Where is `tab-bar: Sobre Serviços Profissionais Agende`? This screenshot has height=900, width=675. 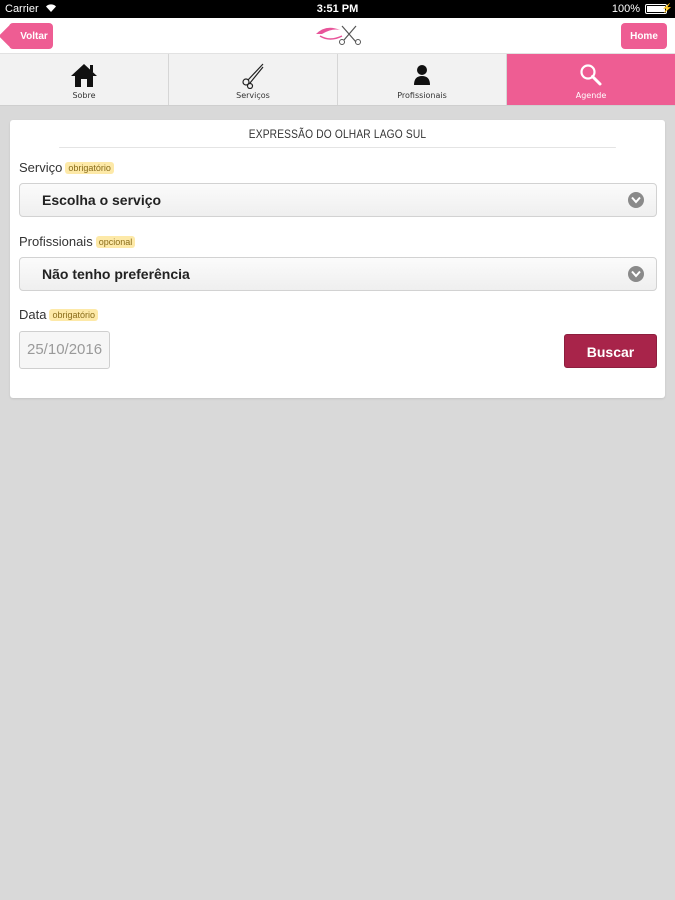 tab-bar: Sobre Serviços Profissionais Agende is located at coordinates (337, 80).